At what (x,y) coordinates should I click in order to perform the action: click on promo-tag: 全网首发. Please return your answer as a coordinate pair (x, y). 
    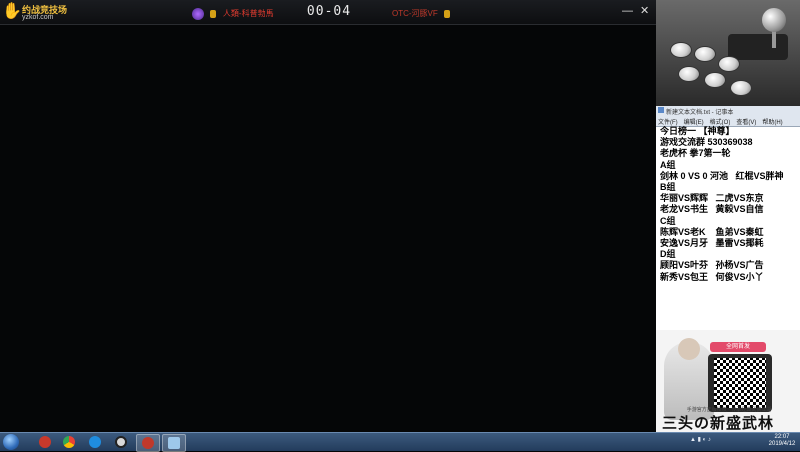
    Looking at the image, I should click on (738, 347).